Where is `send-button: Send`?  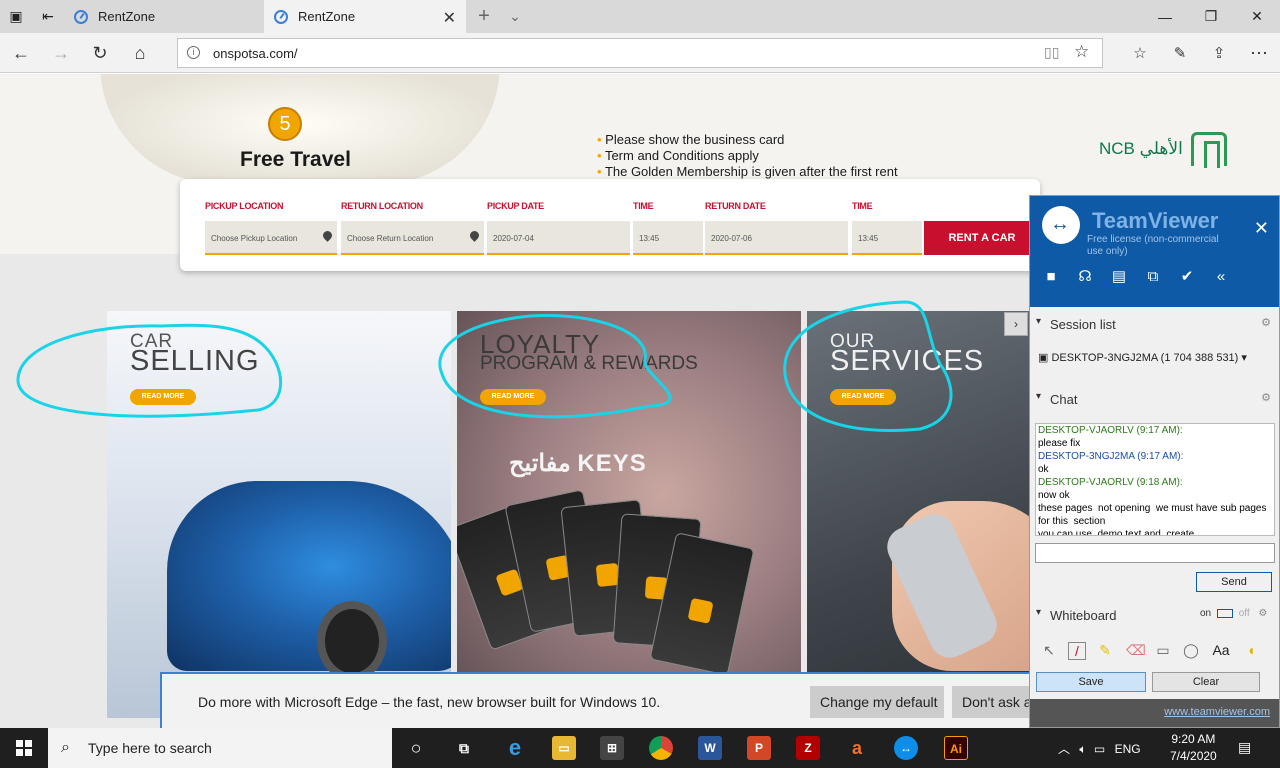 send-button: Send is located at coordinates (1234, 582).